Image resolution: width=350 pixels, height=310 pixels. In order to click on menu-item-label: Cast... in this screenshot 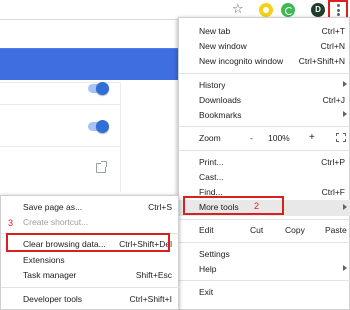, I will do `click(211, 177)`.